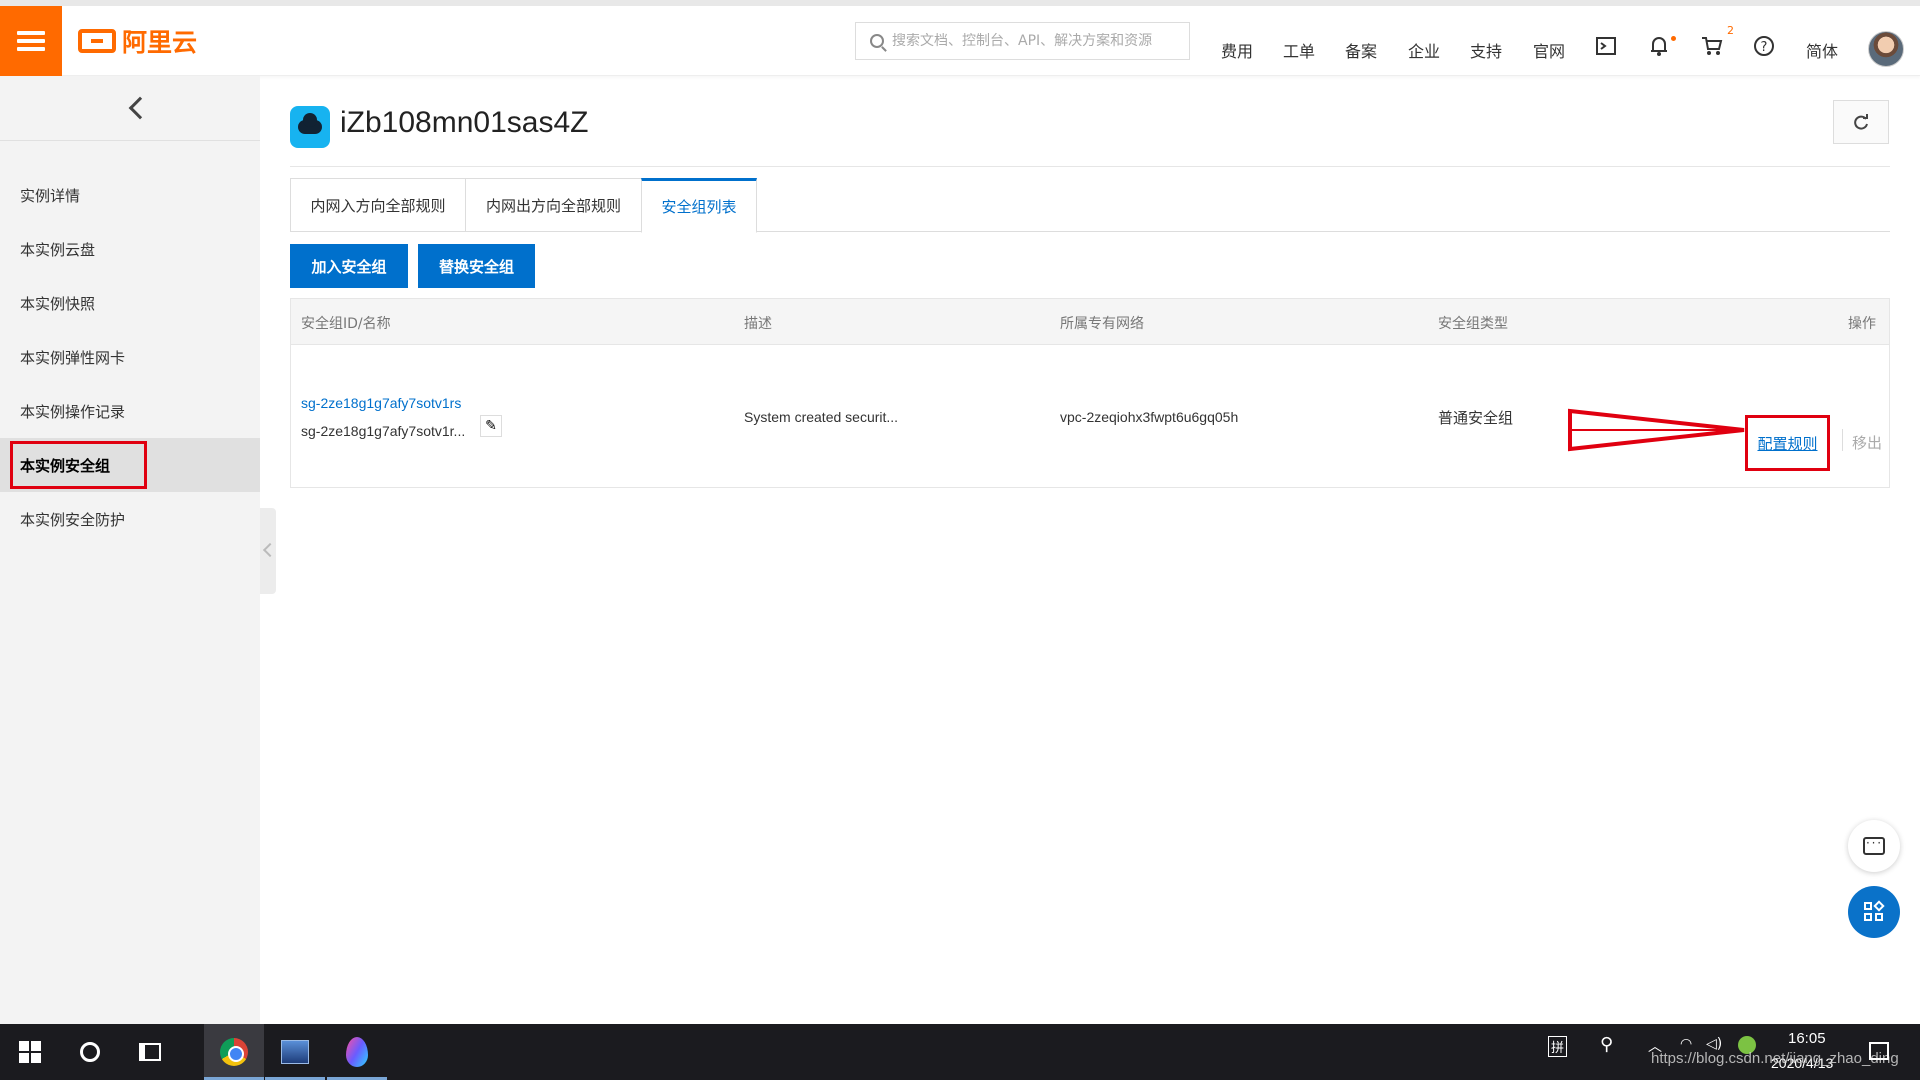  Describe the element at coordinates (1102, 324) in the screenshot. I see `column-header-vpc: 所属专有网络` at that location.